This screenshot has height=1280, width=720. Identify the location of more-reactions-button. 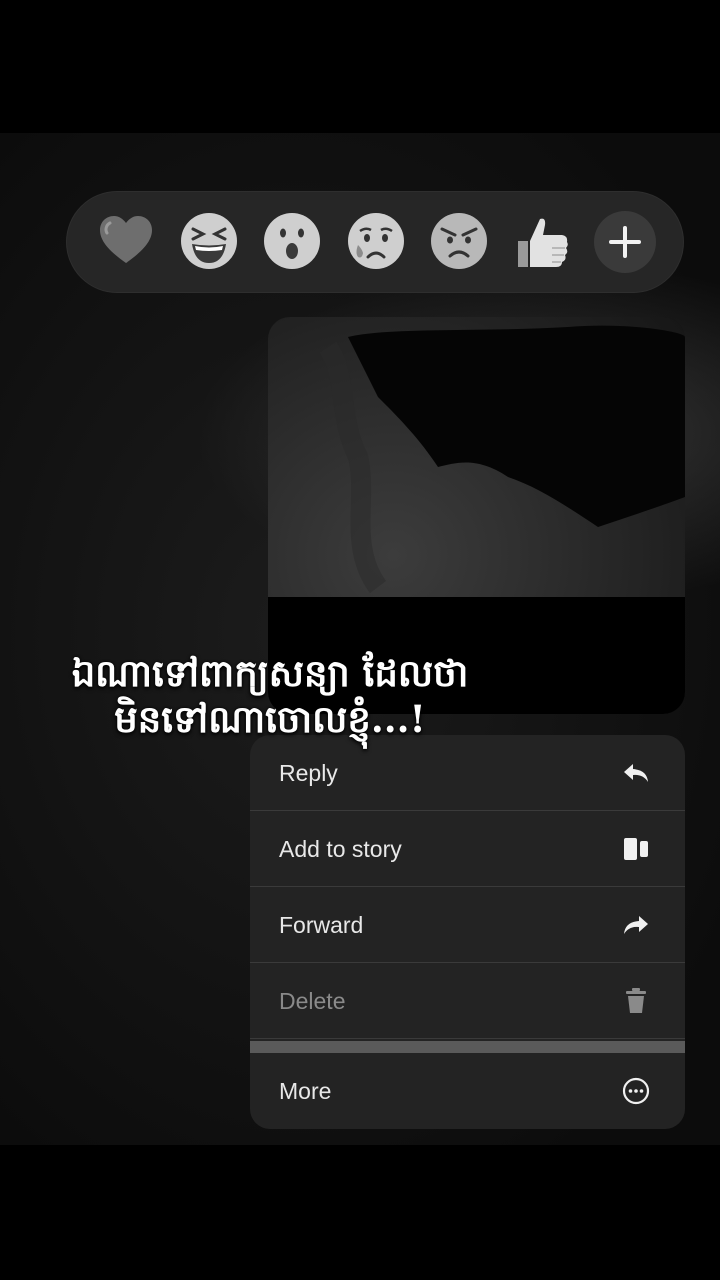
(625, 242).